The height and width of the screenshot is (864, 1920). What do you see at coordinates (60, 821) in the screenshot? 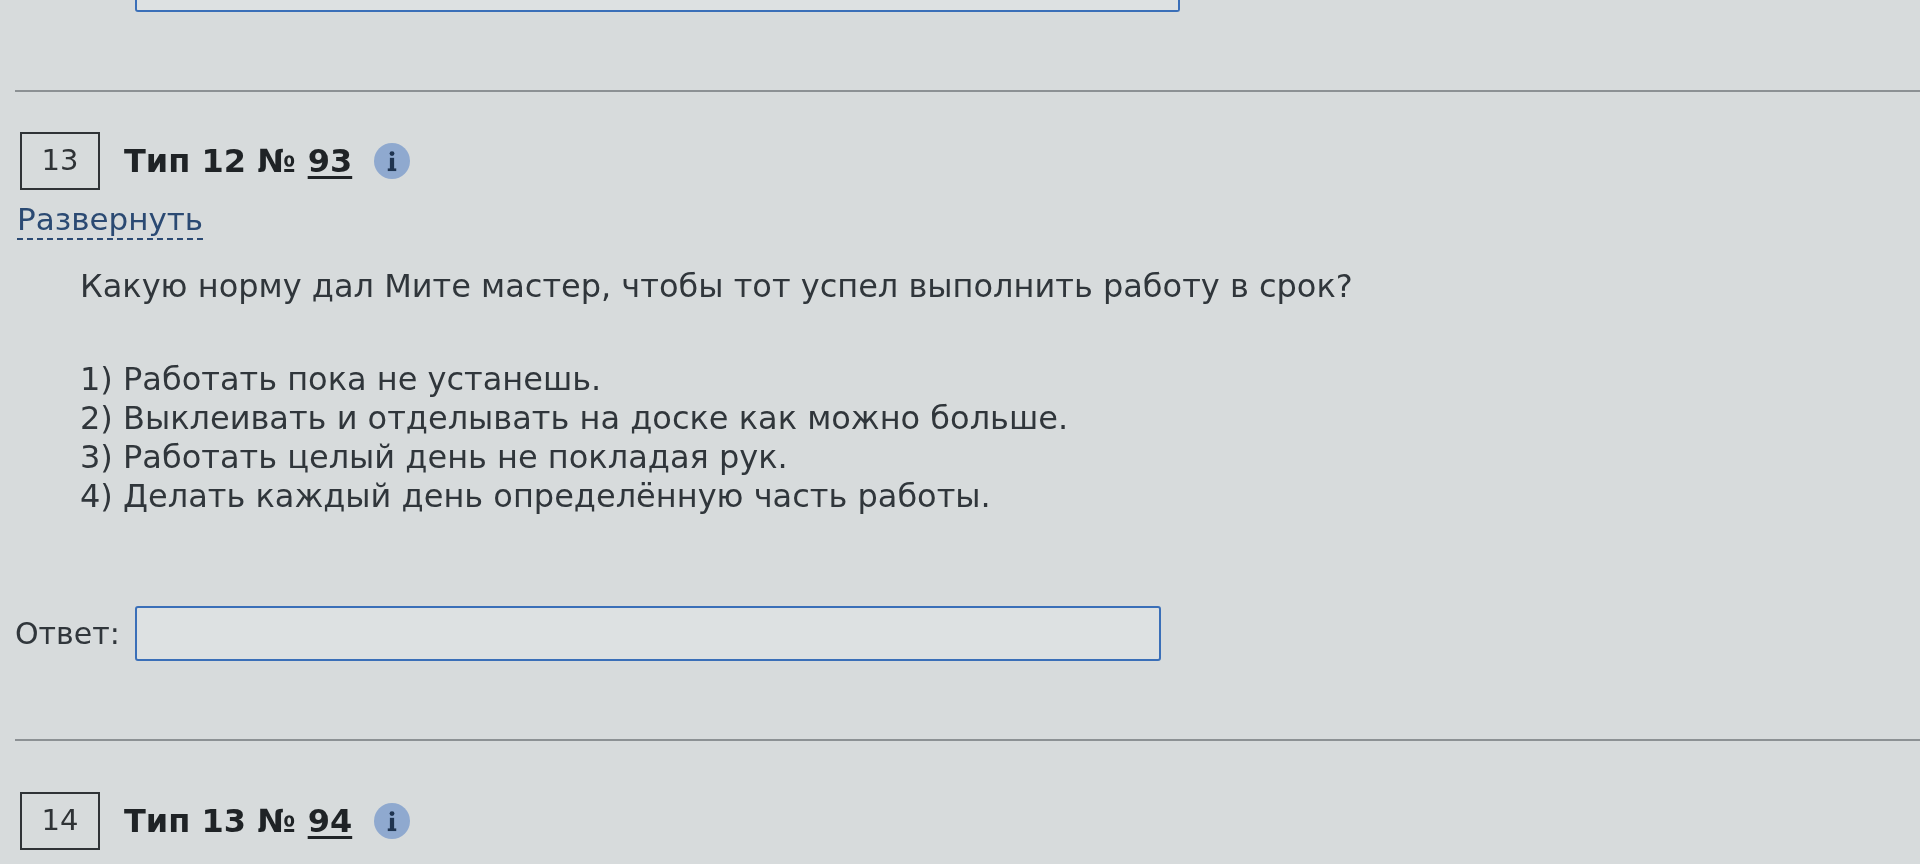
I see `task-number: 14` at bounding box center [60, 821].